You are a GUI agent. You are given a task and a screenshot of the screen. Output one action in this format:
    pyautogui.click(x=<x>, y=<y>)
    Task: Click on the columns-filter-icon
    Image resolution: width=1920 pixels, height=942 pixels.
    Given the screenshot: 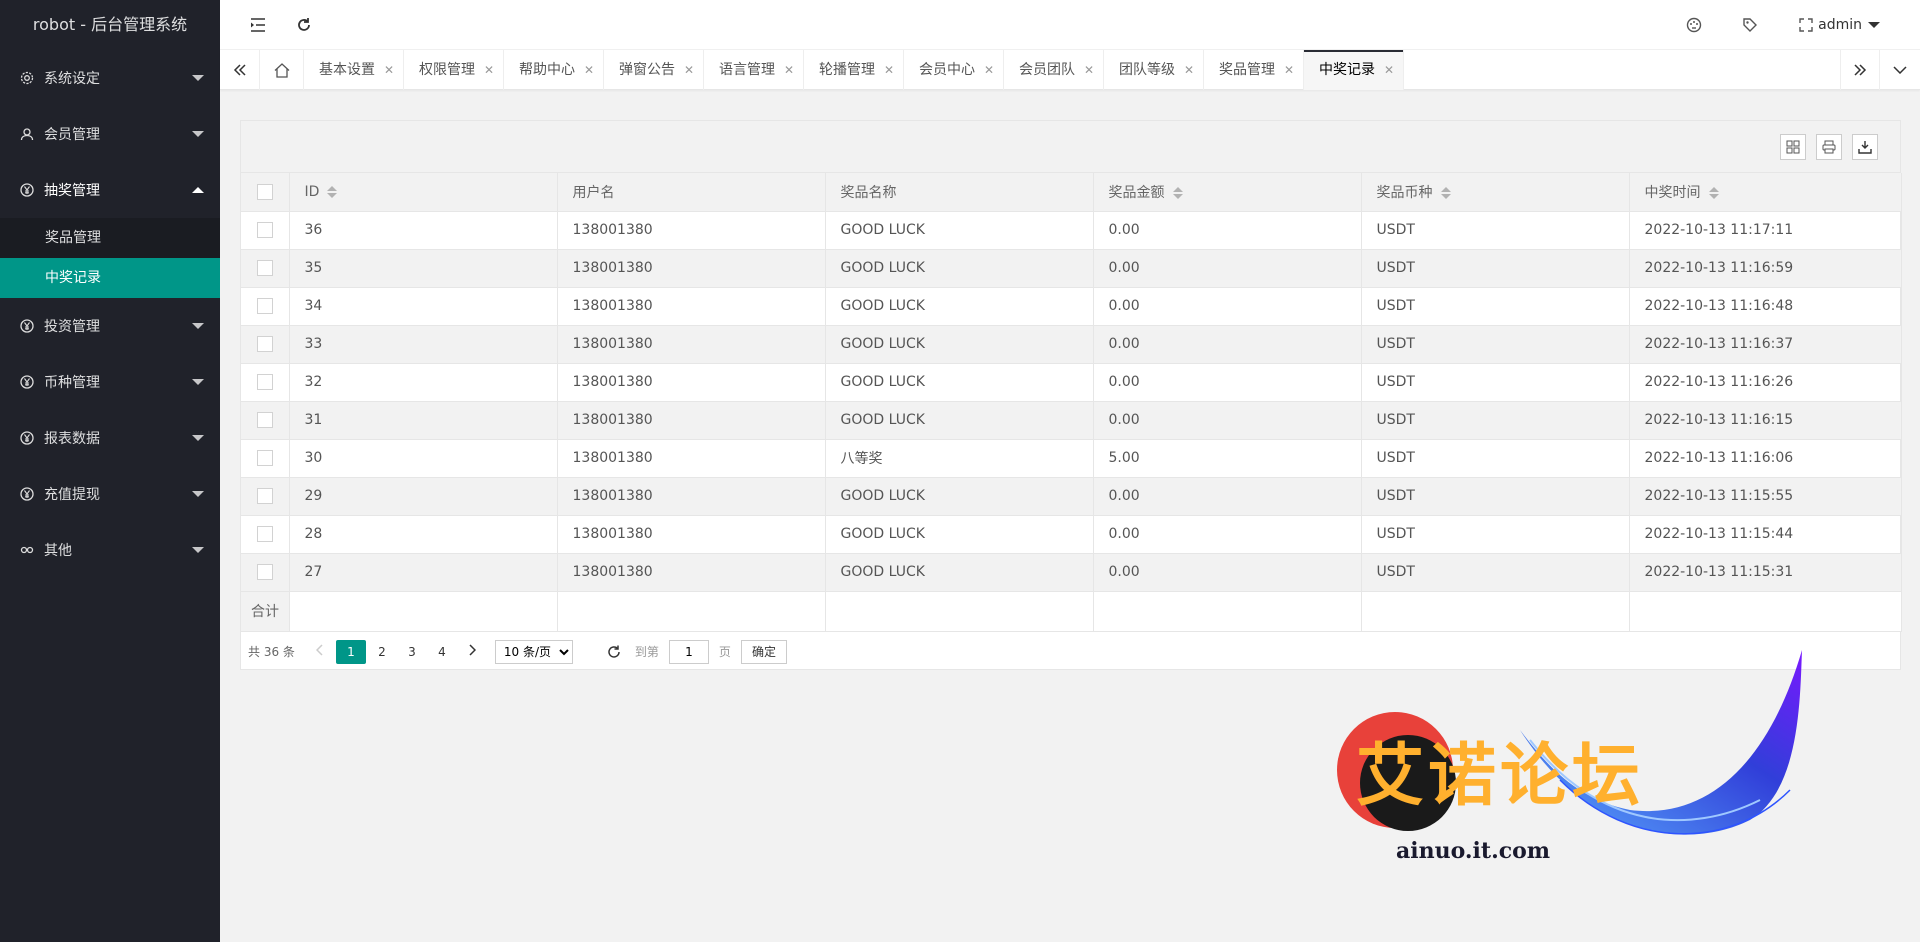 What is the action you would take?
    pyautogui.click(x=1793, y=147)
    